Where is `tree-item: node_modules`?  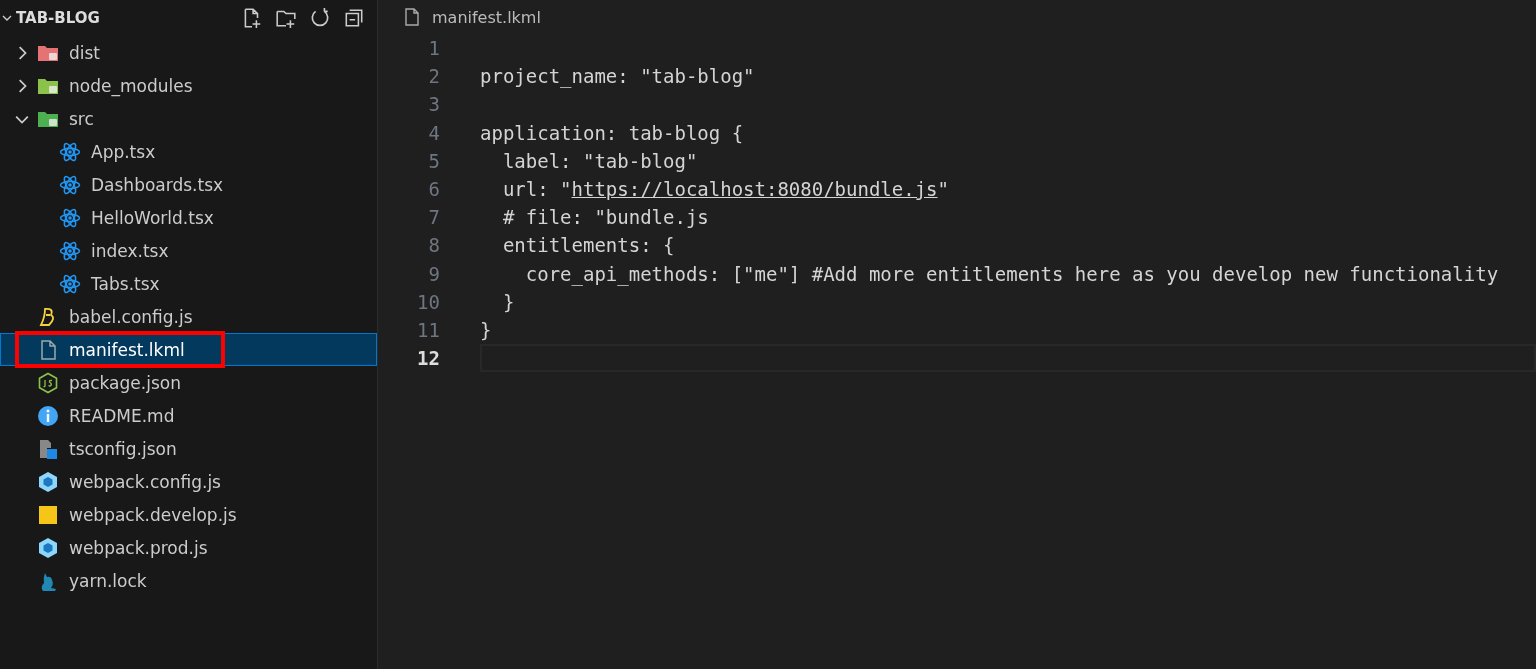
tree-item: node_modules is located at coordinates (188, 85).